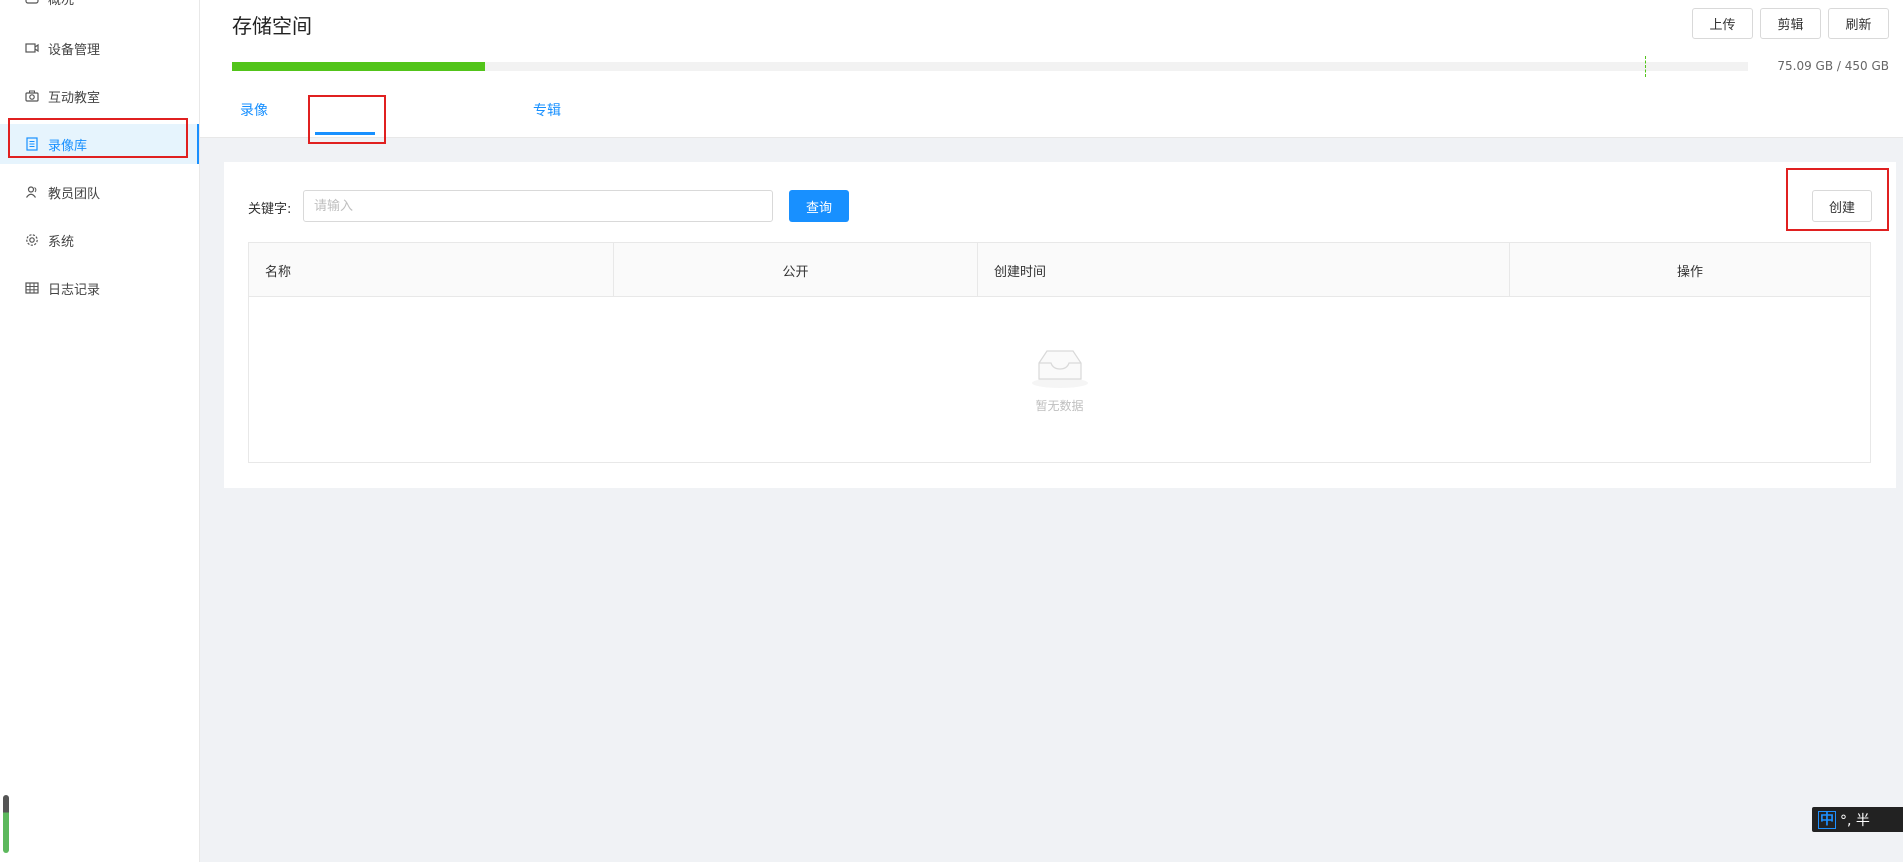 This screenshot has height=862, width=1903. What do you see at coordinates (99, 144) in the screenshot?
I see `sidebar-item-recording-library: 录像库` at bounding box center [99, 144].